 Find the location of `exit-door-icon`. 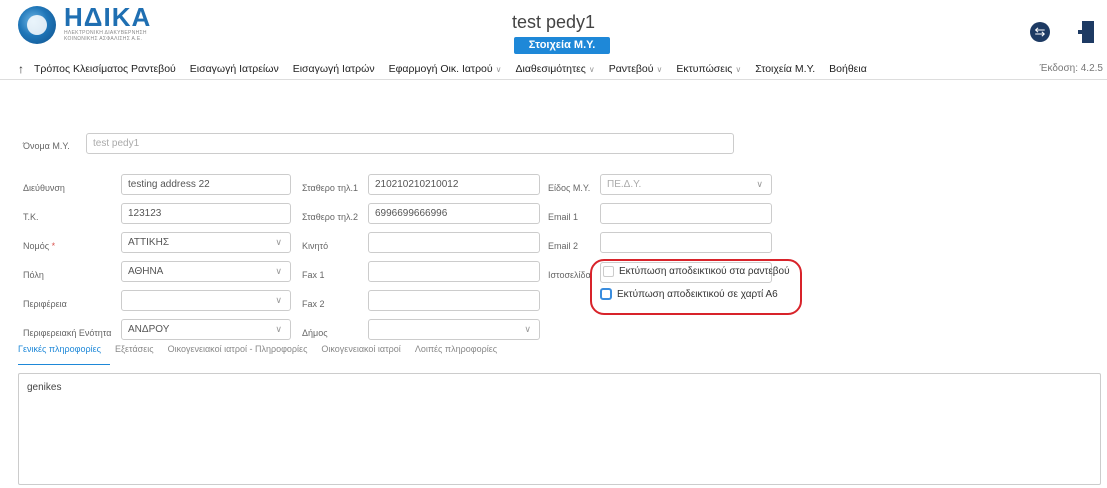

exit-door-icon is located at coordinates (1086, 32).